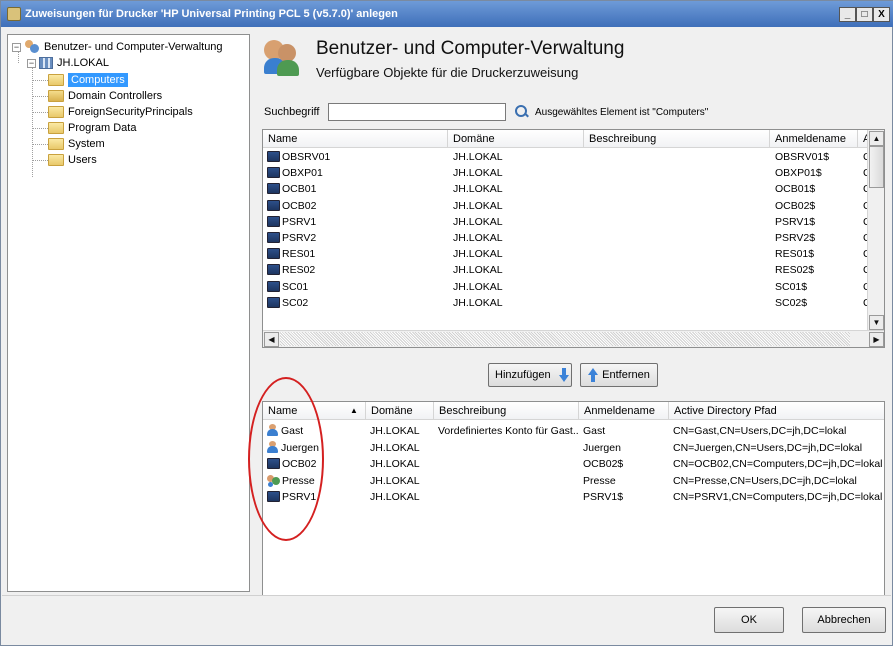 The height and width of the screenshot is (646, 893). I want to click on column-header-ad-path: Active Directory Pfad, so click(776, 411).